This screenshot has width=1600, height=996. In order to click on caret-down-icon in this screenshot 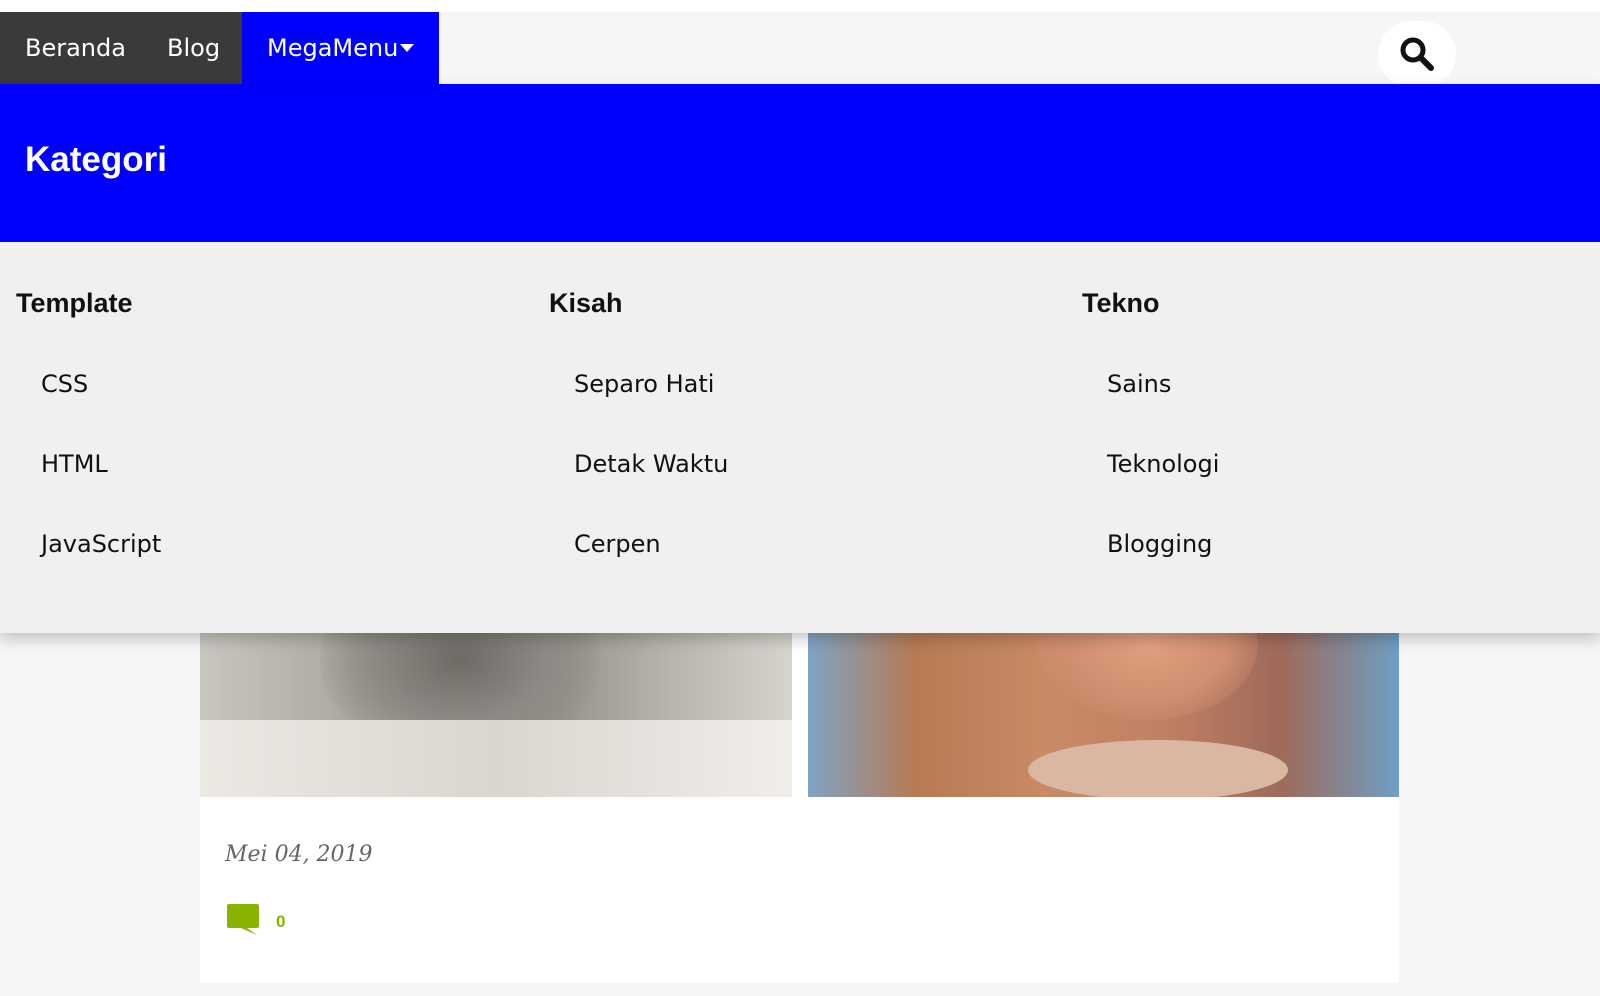, I will do `click(407, 48)`.